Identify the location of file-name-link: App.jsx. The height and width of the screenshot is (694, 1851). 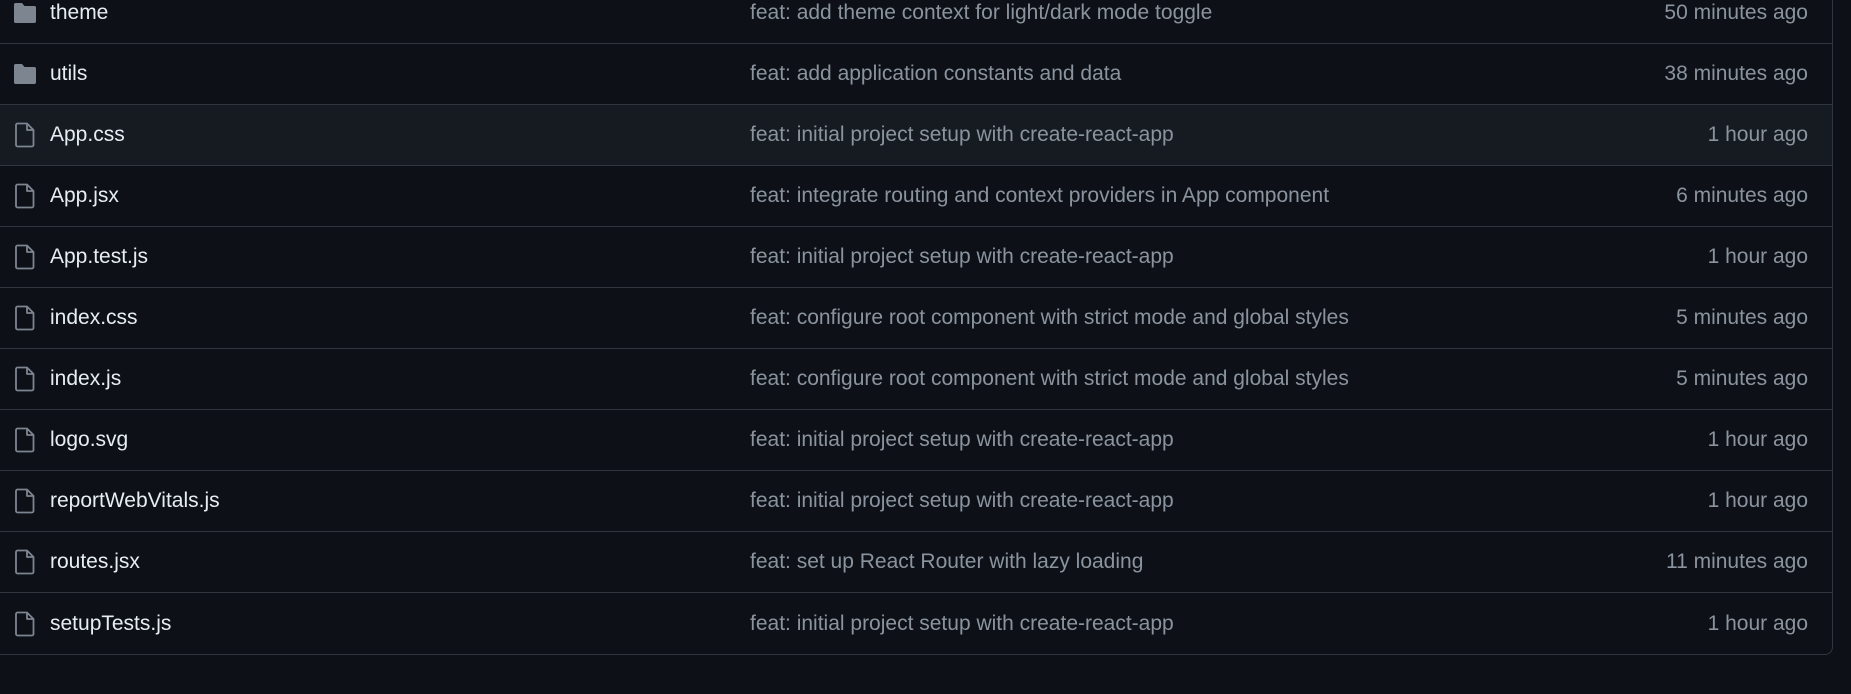
(400, 196).